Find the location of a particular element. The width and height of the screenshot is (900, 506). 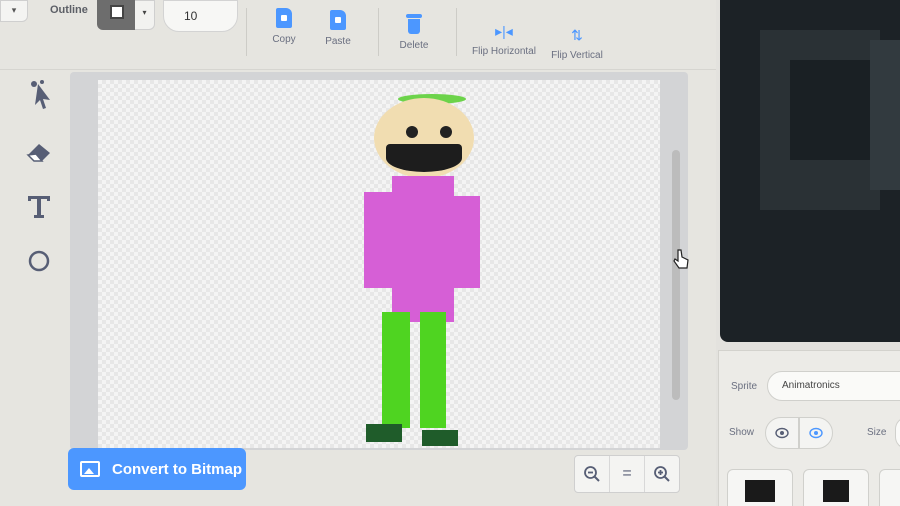

flip-horizontal-label: Flip Horizontal is located at coordinates (504, 51).